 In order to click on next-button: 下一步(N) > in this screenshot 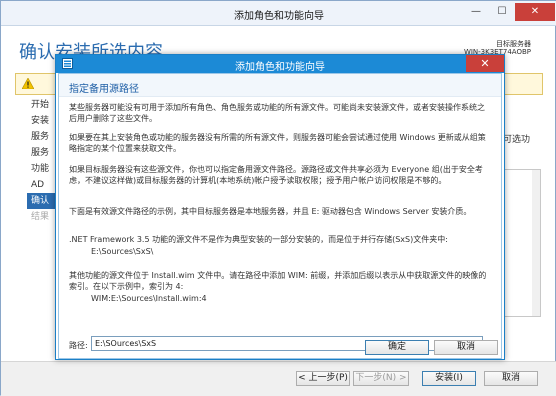, I will do `click(381, 378)`.